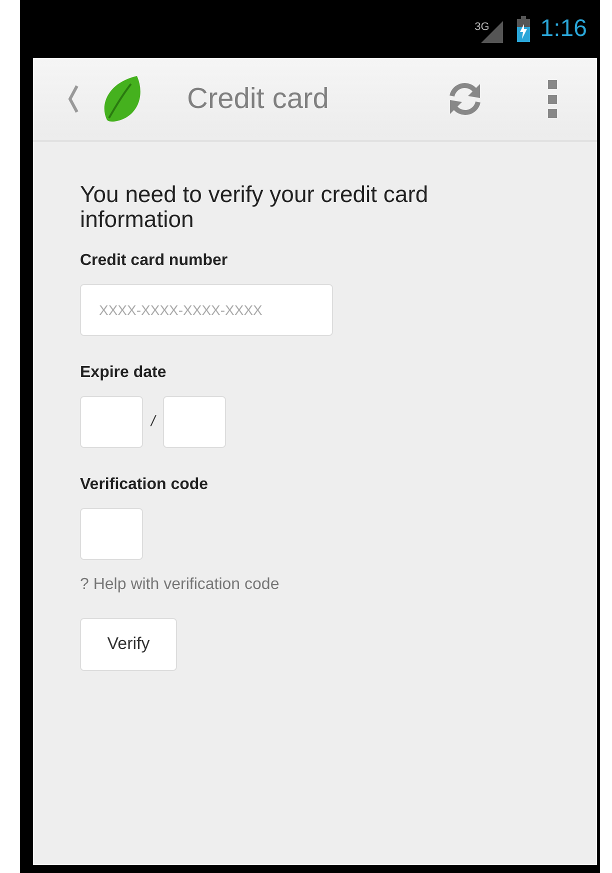  What do you see at coordinates (563, 29) in the screenshot?
I see `clock-time: 1:16` at bounding box center [563, 29].